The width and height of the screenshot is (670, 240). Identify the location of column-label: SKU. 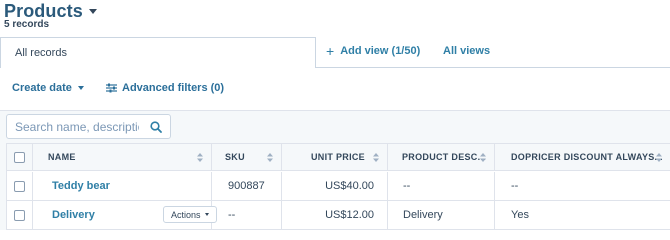
(235, 157).